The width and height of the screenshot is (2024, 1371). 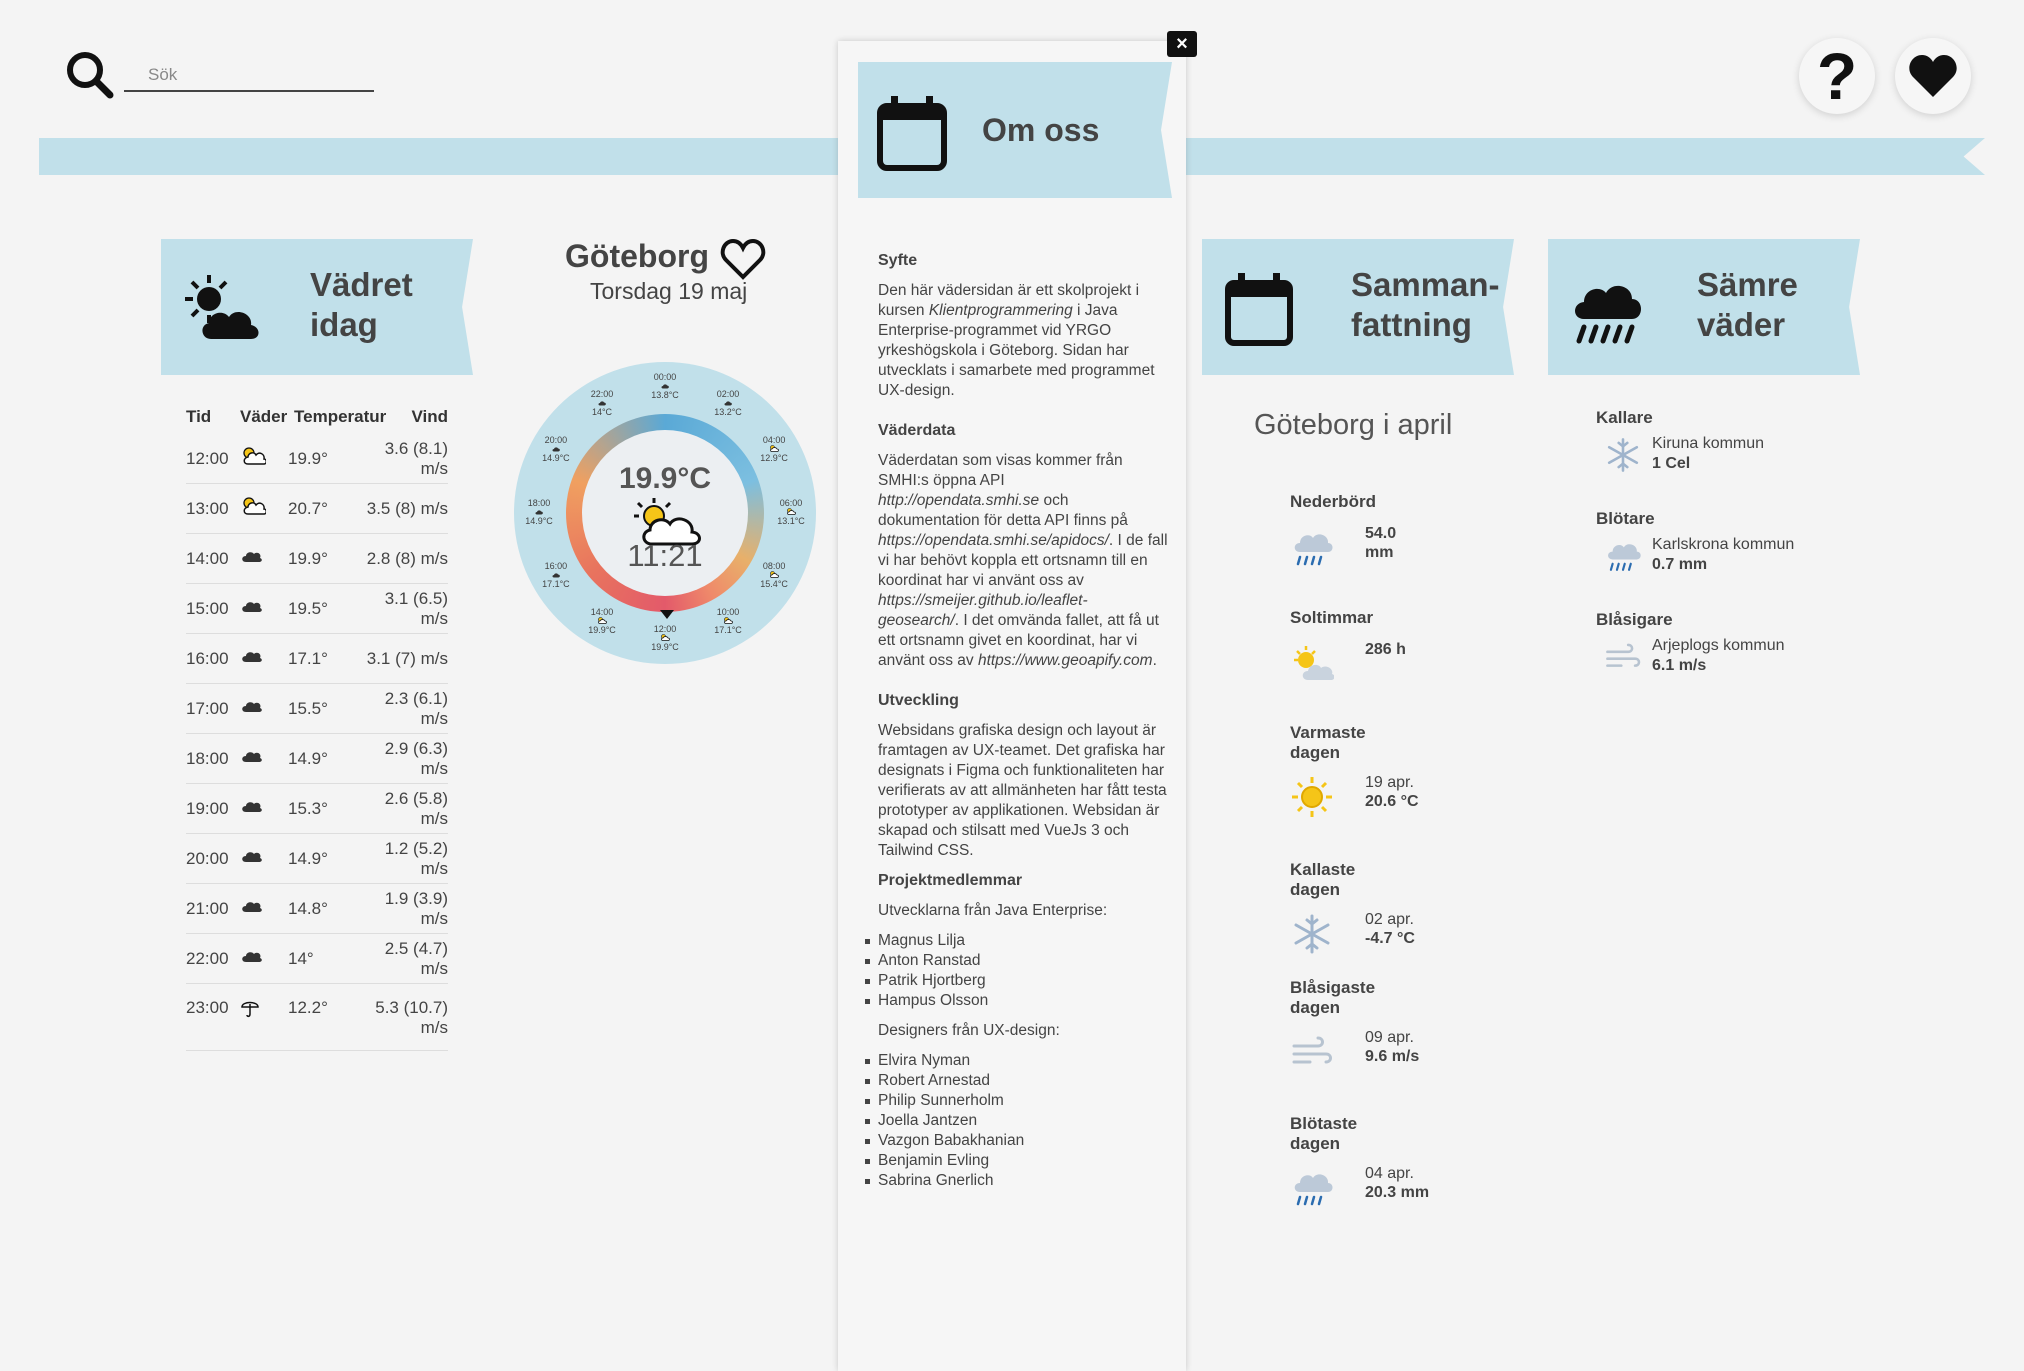 I want to click on table-row: 15:00 19.5° 3.1 (6.5) m/s, so click(x=317, y=609).